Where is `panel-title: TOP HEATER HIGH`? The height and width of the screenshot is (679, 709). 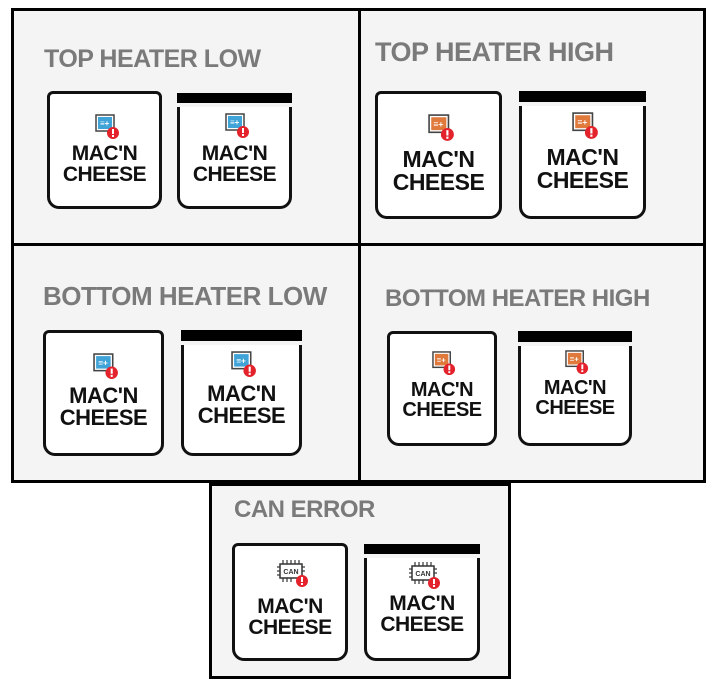
panel-title: TOP HEATER HIGH is located at coordinates (494, 52).